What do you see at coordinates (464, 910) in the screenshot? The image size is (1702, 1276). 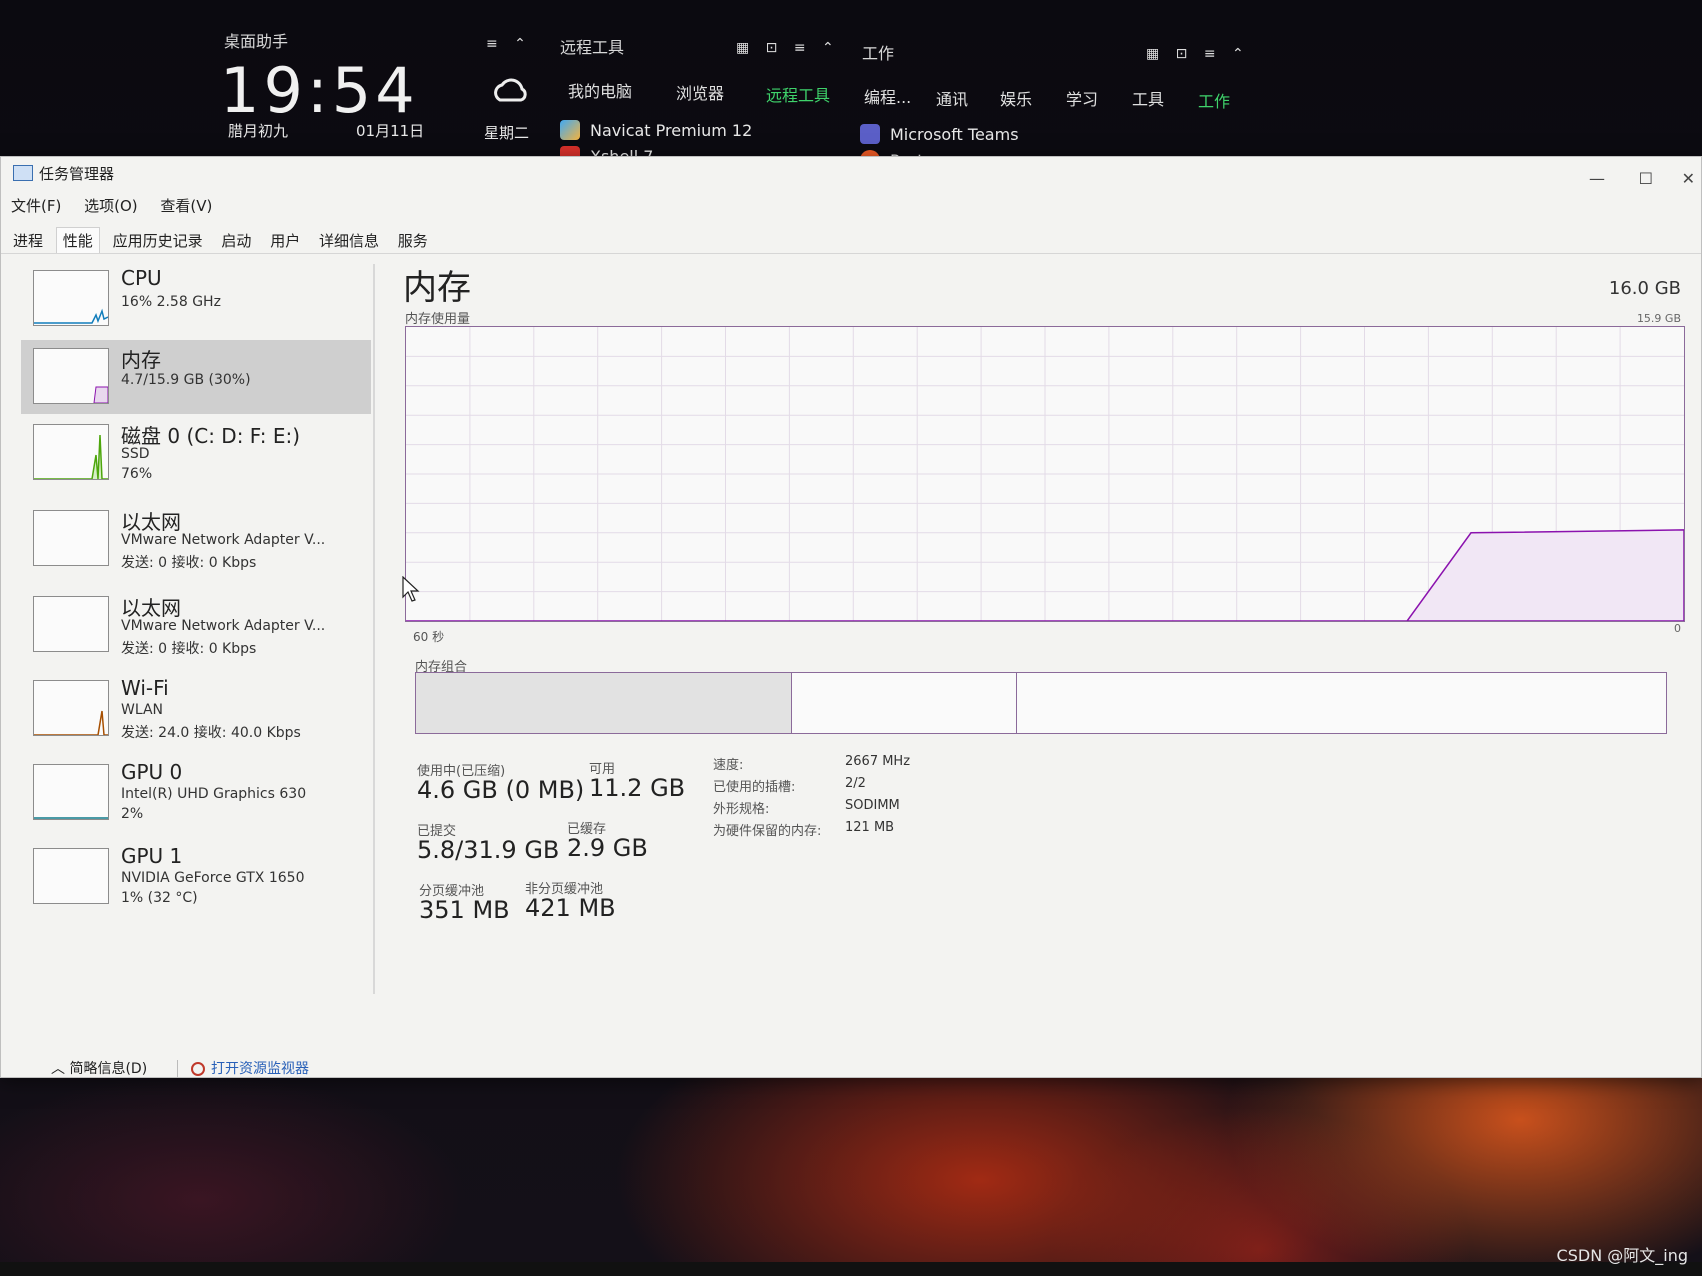 I see `paged-pool-value: 351 MB` at bounding box center [464, 910].